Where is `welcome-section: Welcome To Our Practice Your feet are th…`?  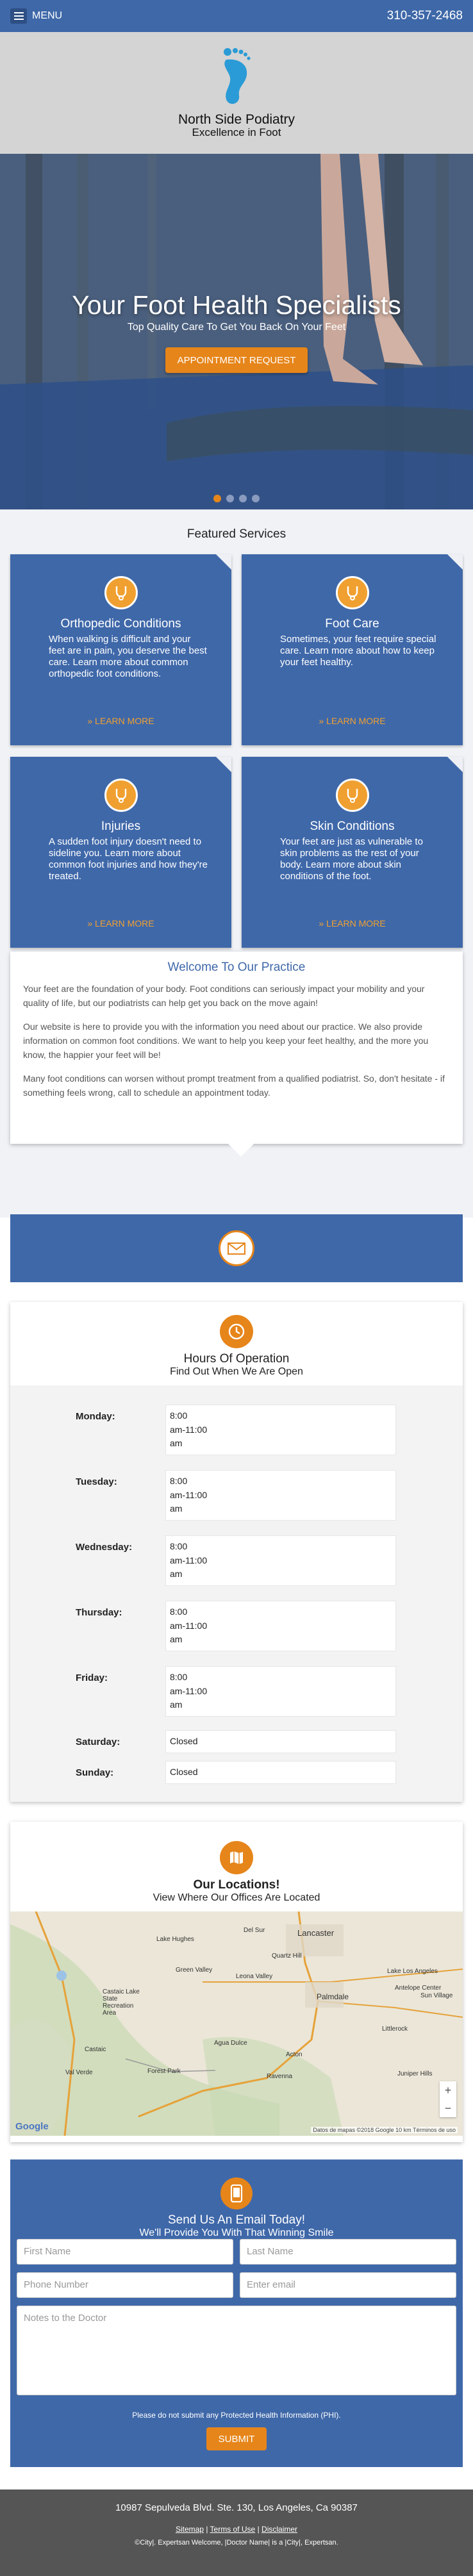 welcome-section: Welcome To Our Practice Your feet are th… is located at coordinates (236, 1054).